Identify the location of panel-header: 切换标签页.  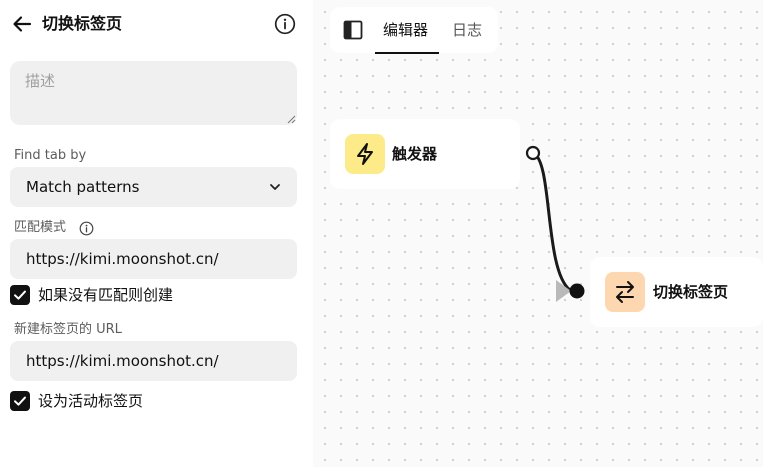
(156, 25).